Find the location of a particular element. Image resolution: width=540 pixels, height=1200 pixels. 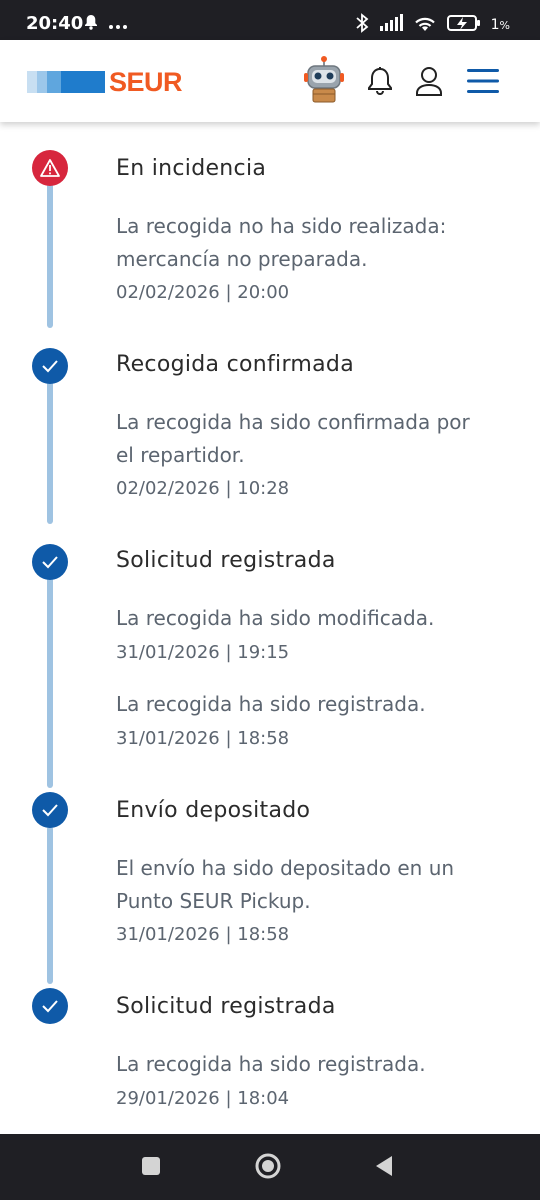

more-dots-icon is located at coordinates (118, 24).